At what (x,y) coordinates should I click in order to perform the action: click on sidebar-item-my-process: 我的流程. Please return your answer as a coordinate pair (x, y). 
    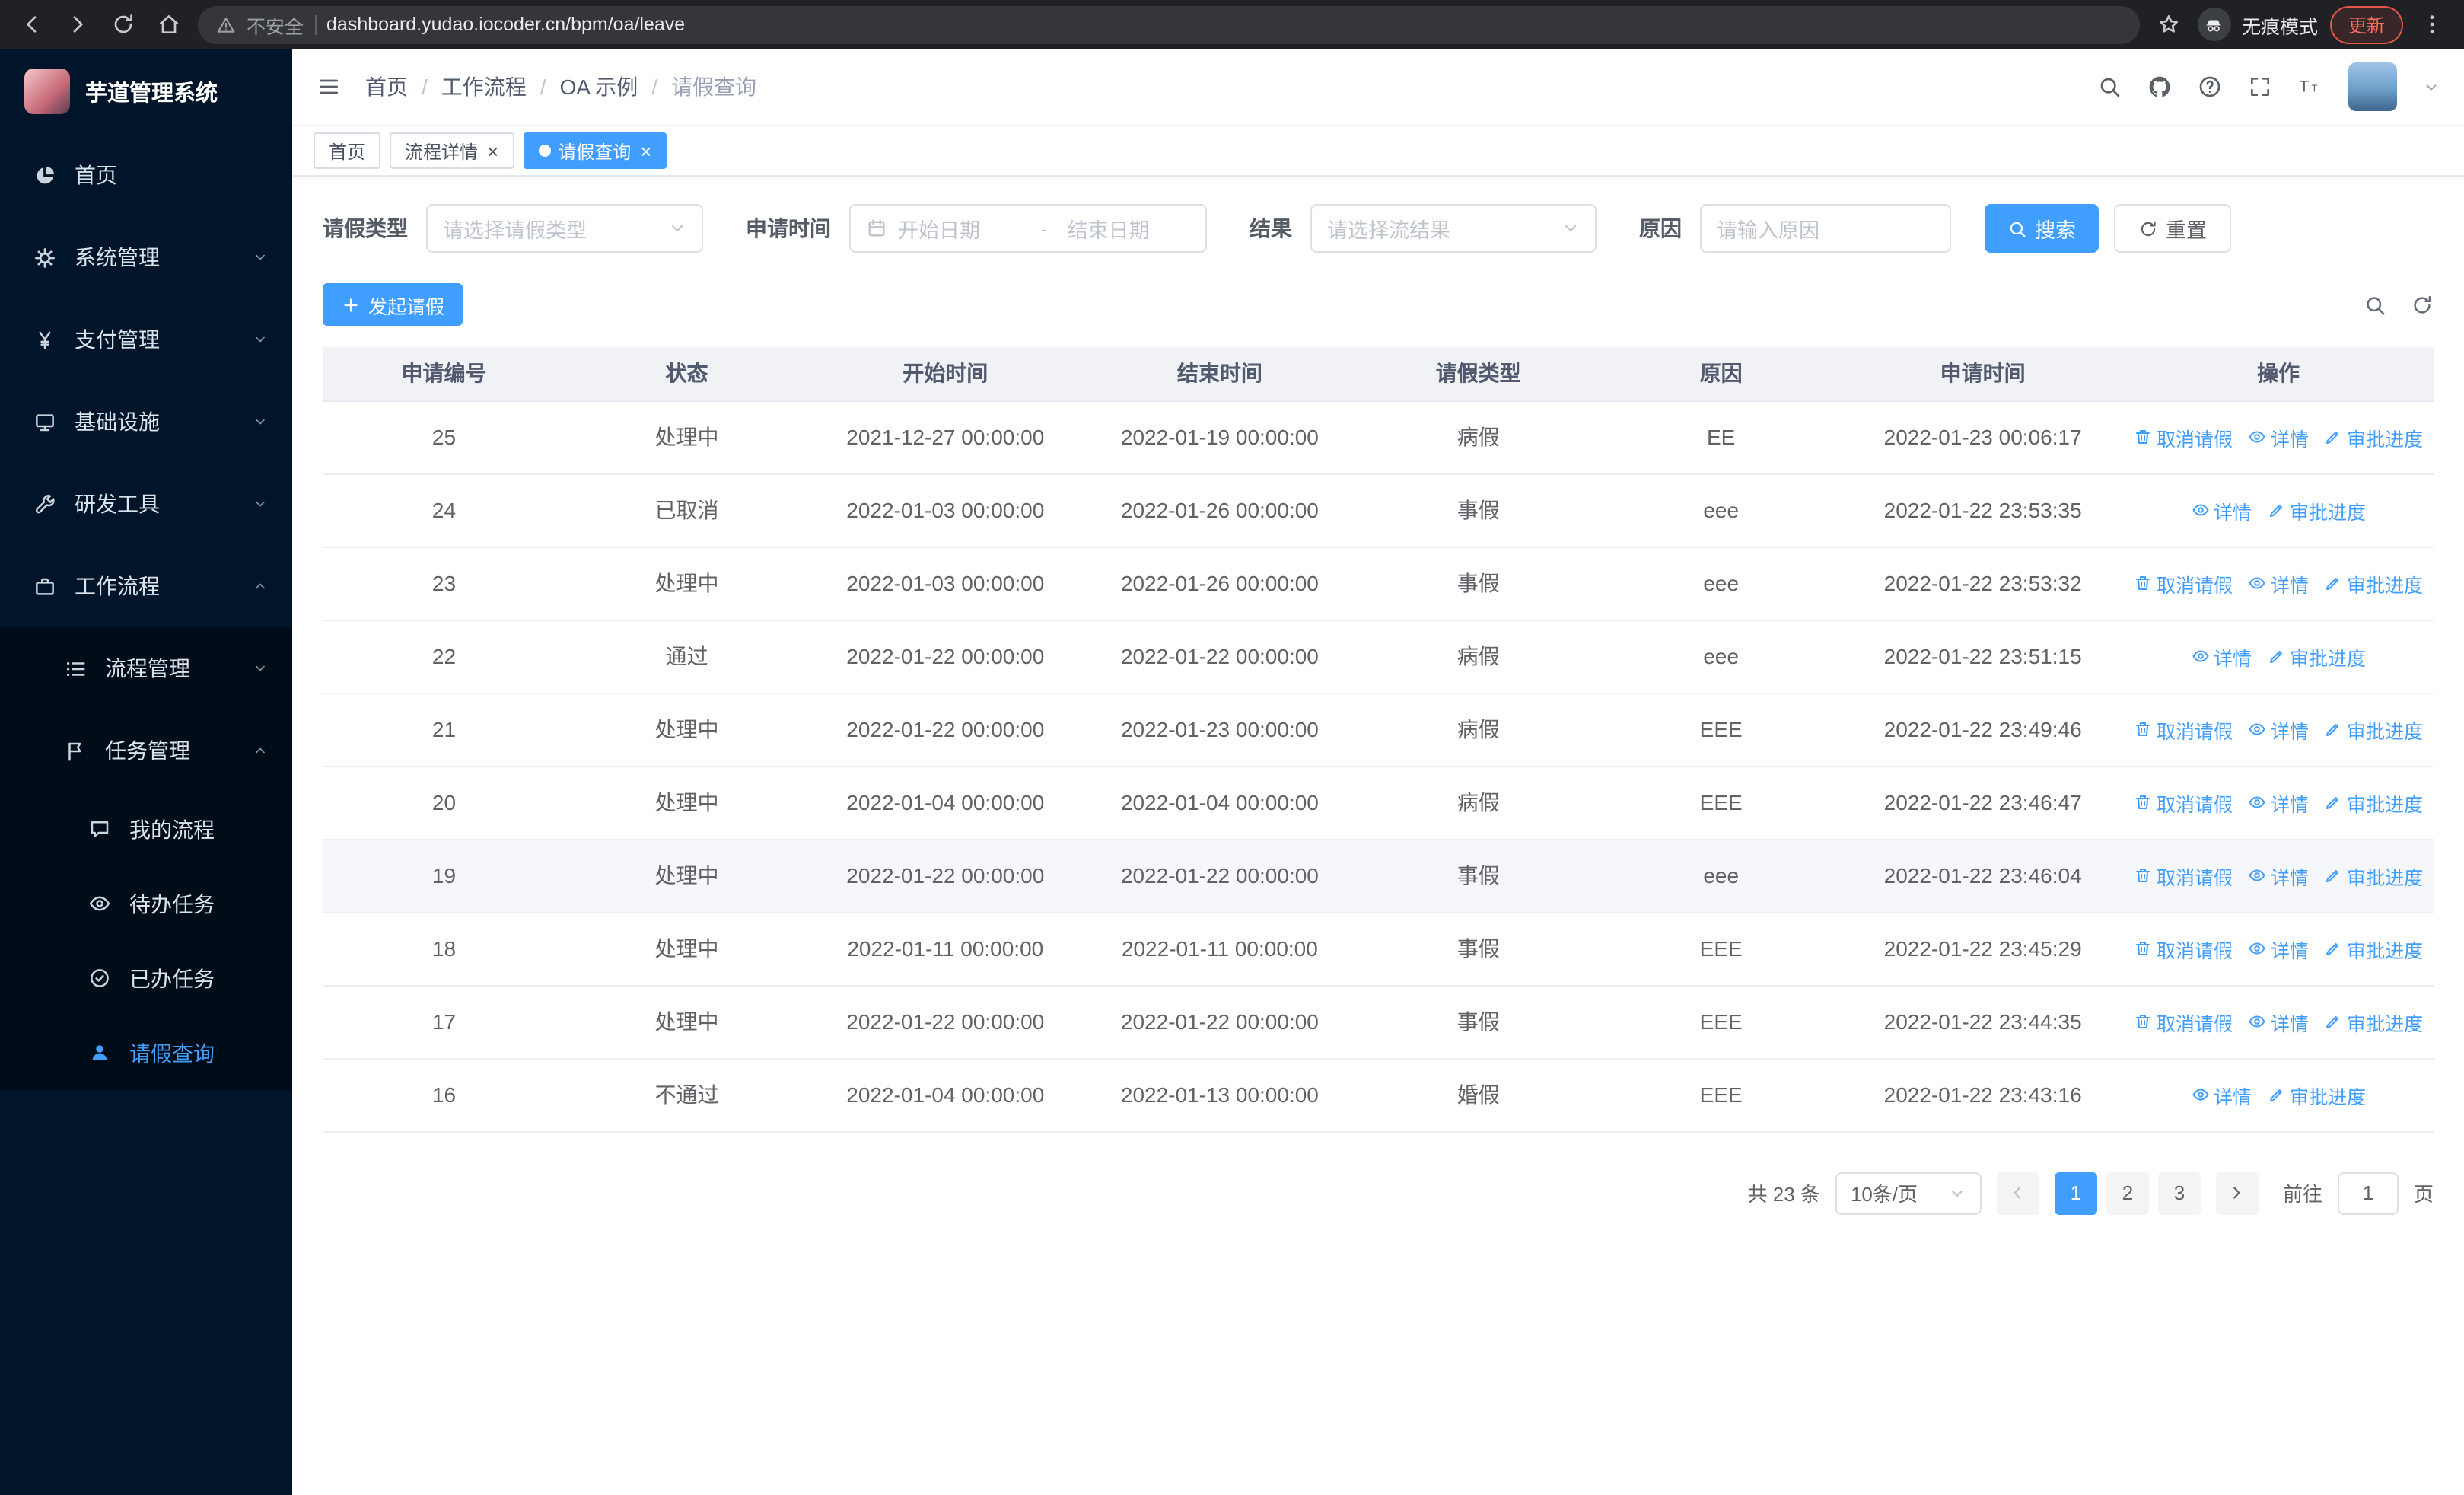
    Looking at the image, I should click on (146, 829).